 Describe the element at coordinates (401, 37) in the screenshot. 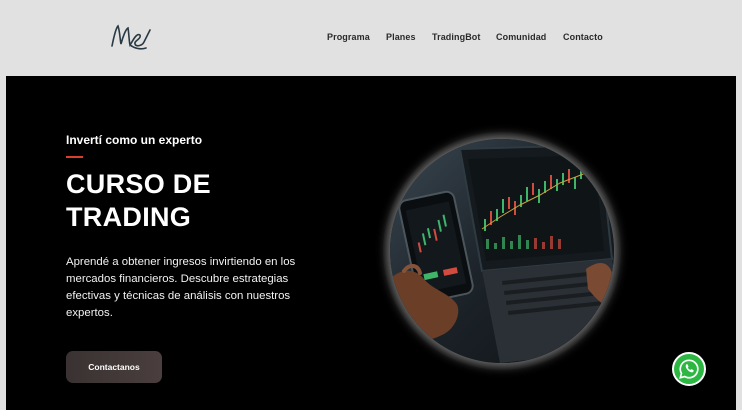

I see `nav-planes: Planes` at that location.